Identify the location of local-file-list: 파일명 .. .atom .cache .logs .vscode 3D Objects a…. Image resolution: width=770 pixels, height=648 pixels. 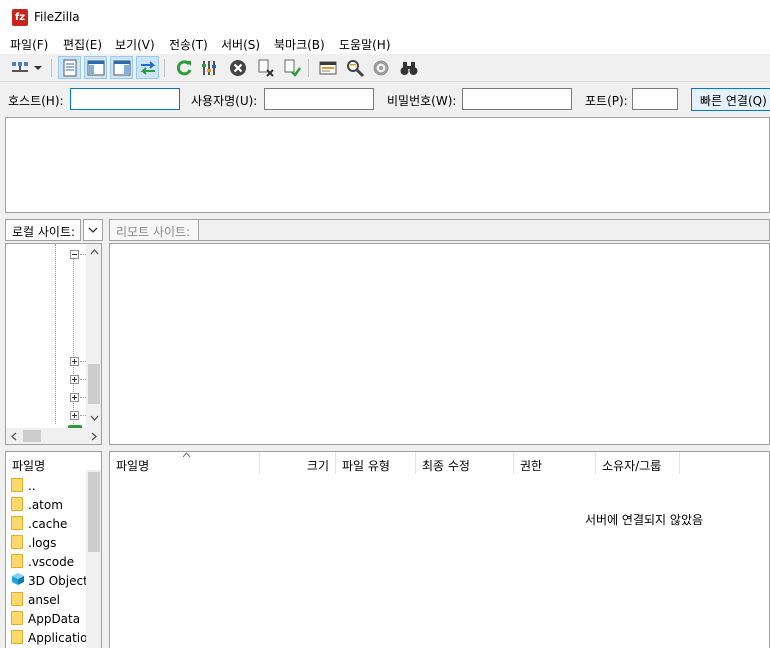
(53, 549).